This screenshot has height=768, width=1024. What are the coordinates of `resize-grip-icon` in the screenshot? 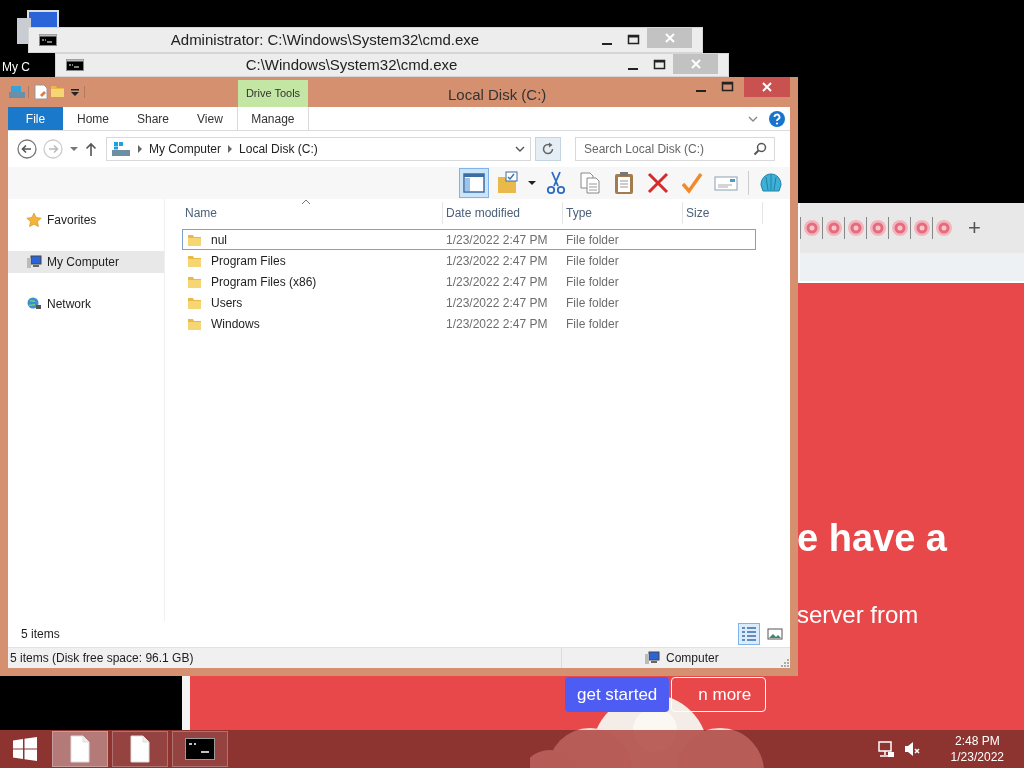 It's located at (785, 663).